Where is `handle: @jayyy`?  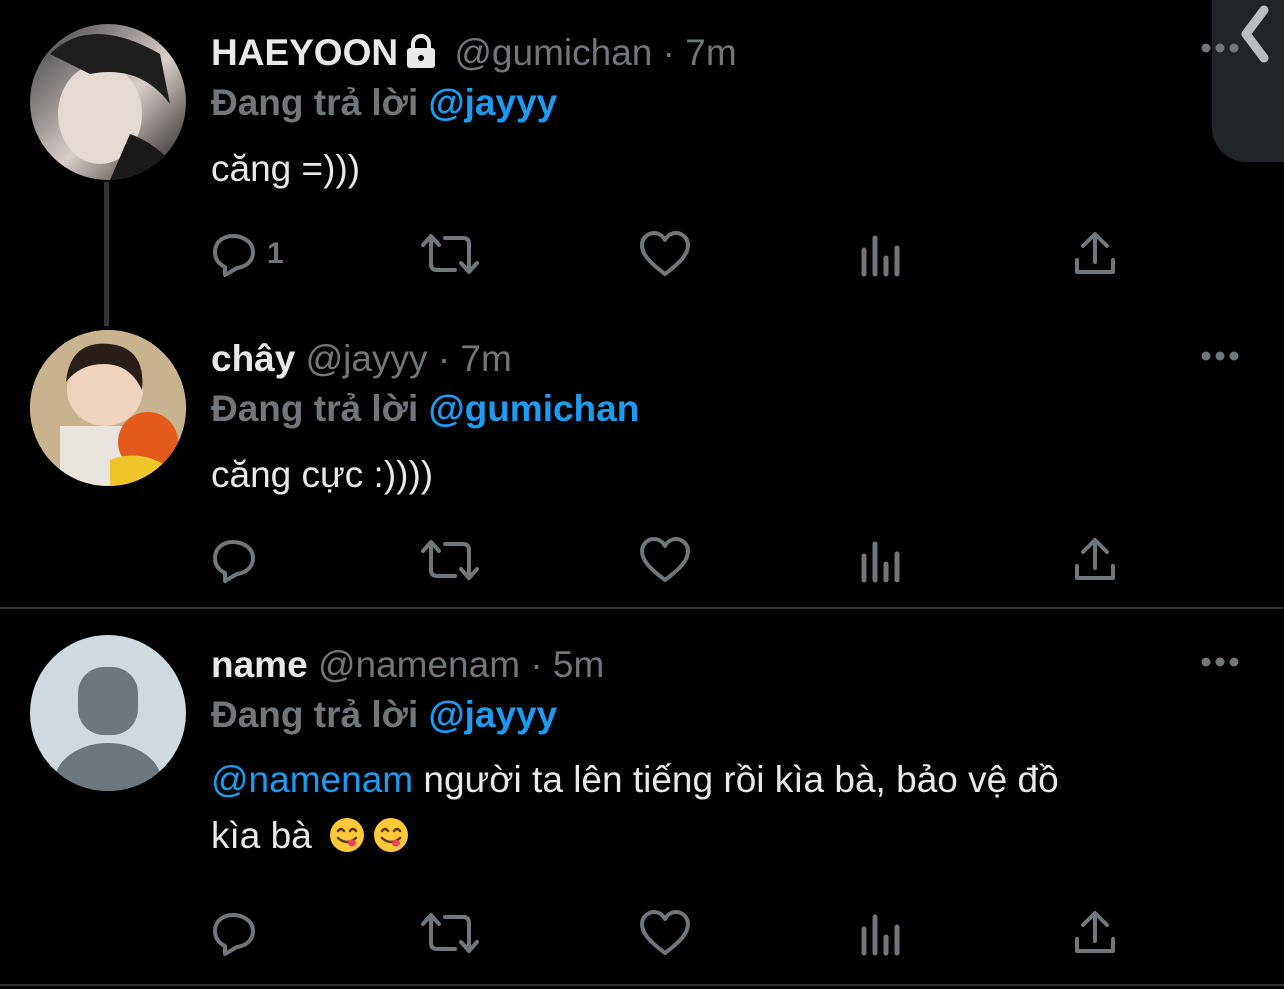
handle: @jayyy is located at coordinates (367, 358).